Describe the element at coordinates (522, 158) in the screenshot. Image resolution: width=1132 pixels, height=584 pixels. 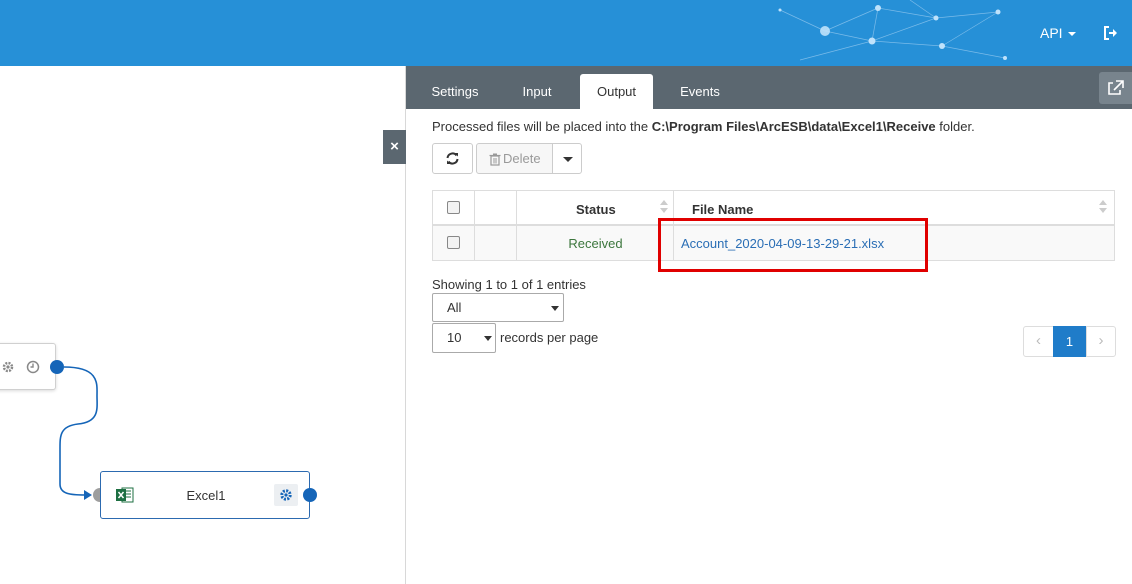
I see `delete-label: Delete` at that location.